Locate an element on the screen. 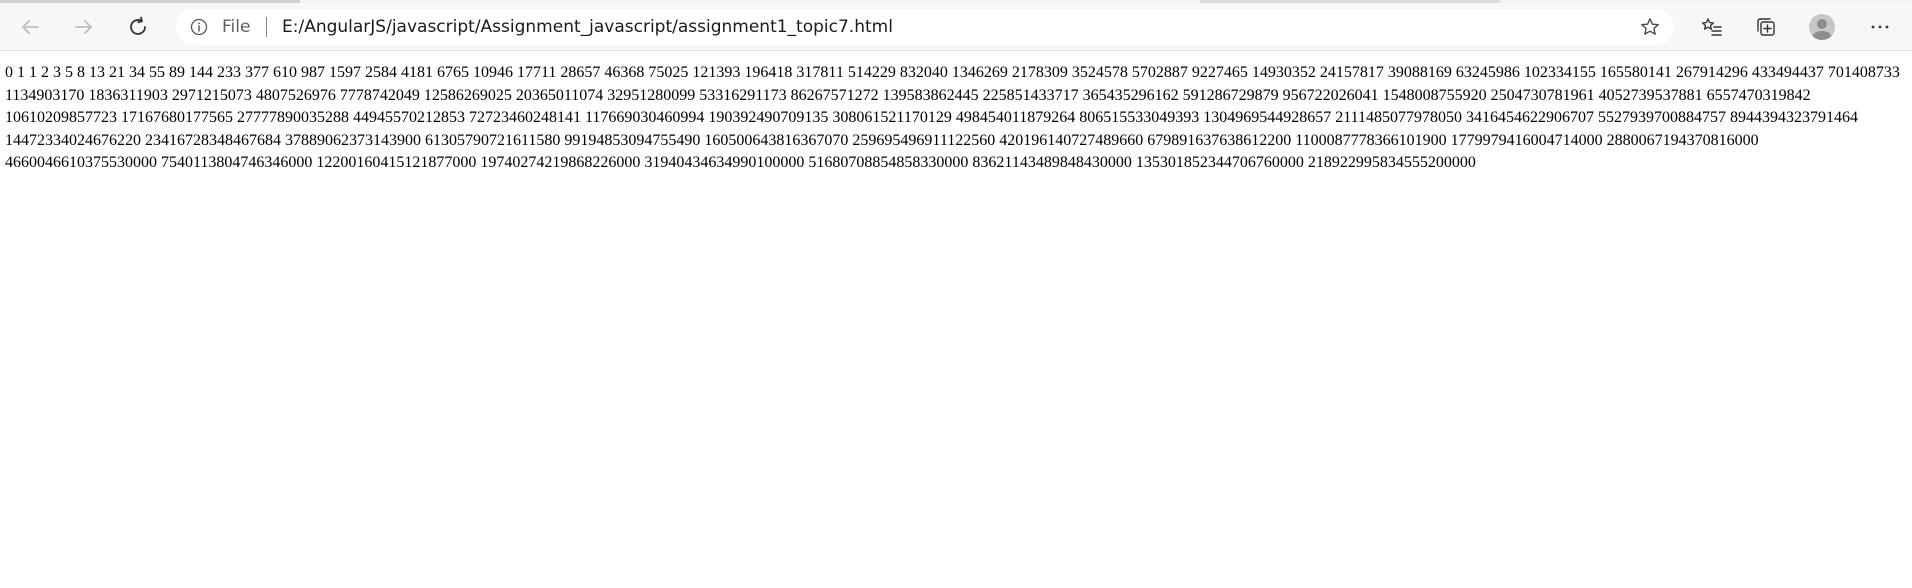 The height and width of the screenshot is (588, 1912). info-icon is located at coordinates (199, 27).